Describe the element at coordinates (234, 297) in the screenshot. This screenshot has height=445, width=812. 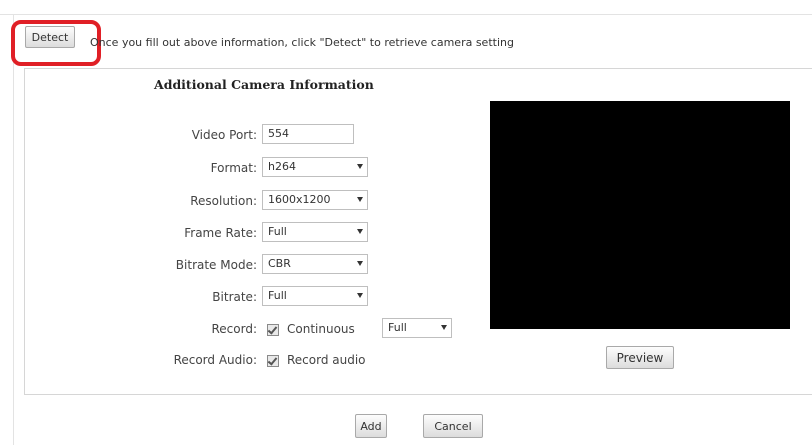
I see `bitrate-label: Bitrate:` at that location.